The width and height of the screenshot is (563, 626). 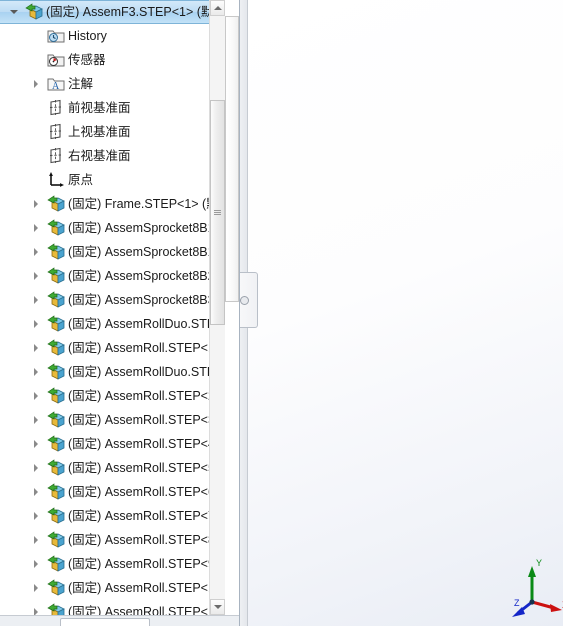 What do you see at coordinates (112, 468) in the screenshot?
I see `tree-row: (固定) AssemRoll.STEP<5>` at bounding box center [112, 468].